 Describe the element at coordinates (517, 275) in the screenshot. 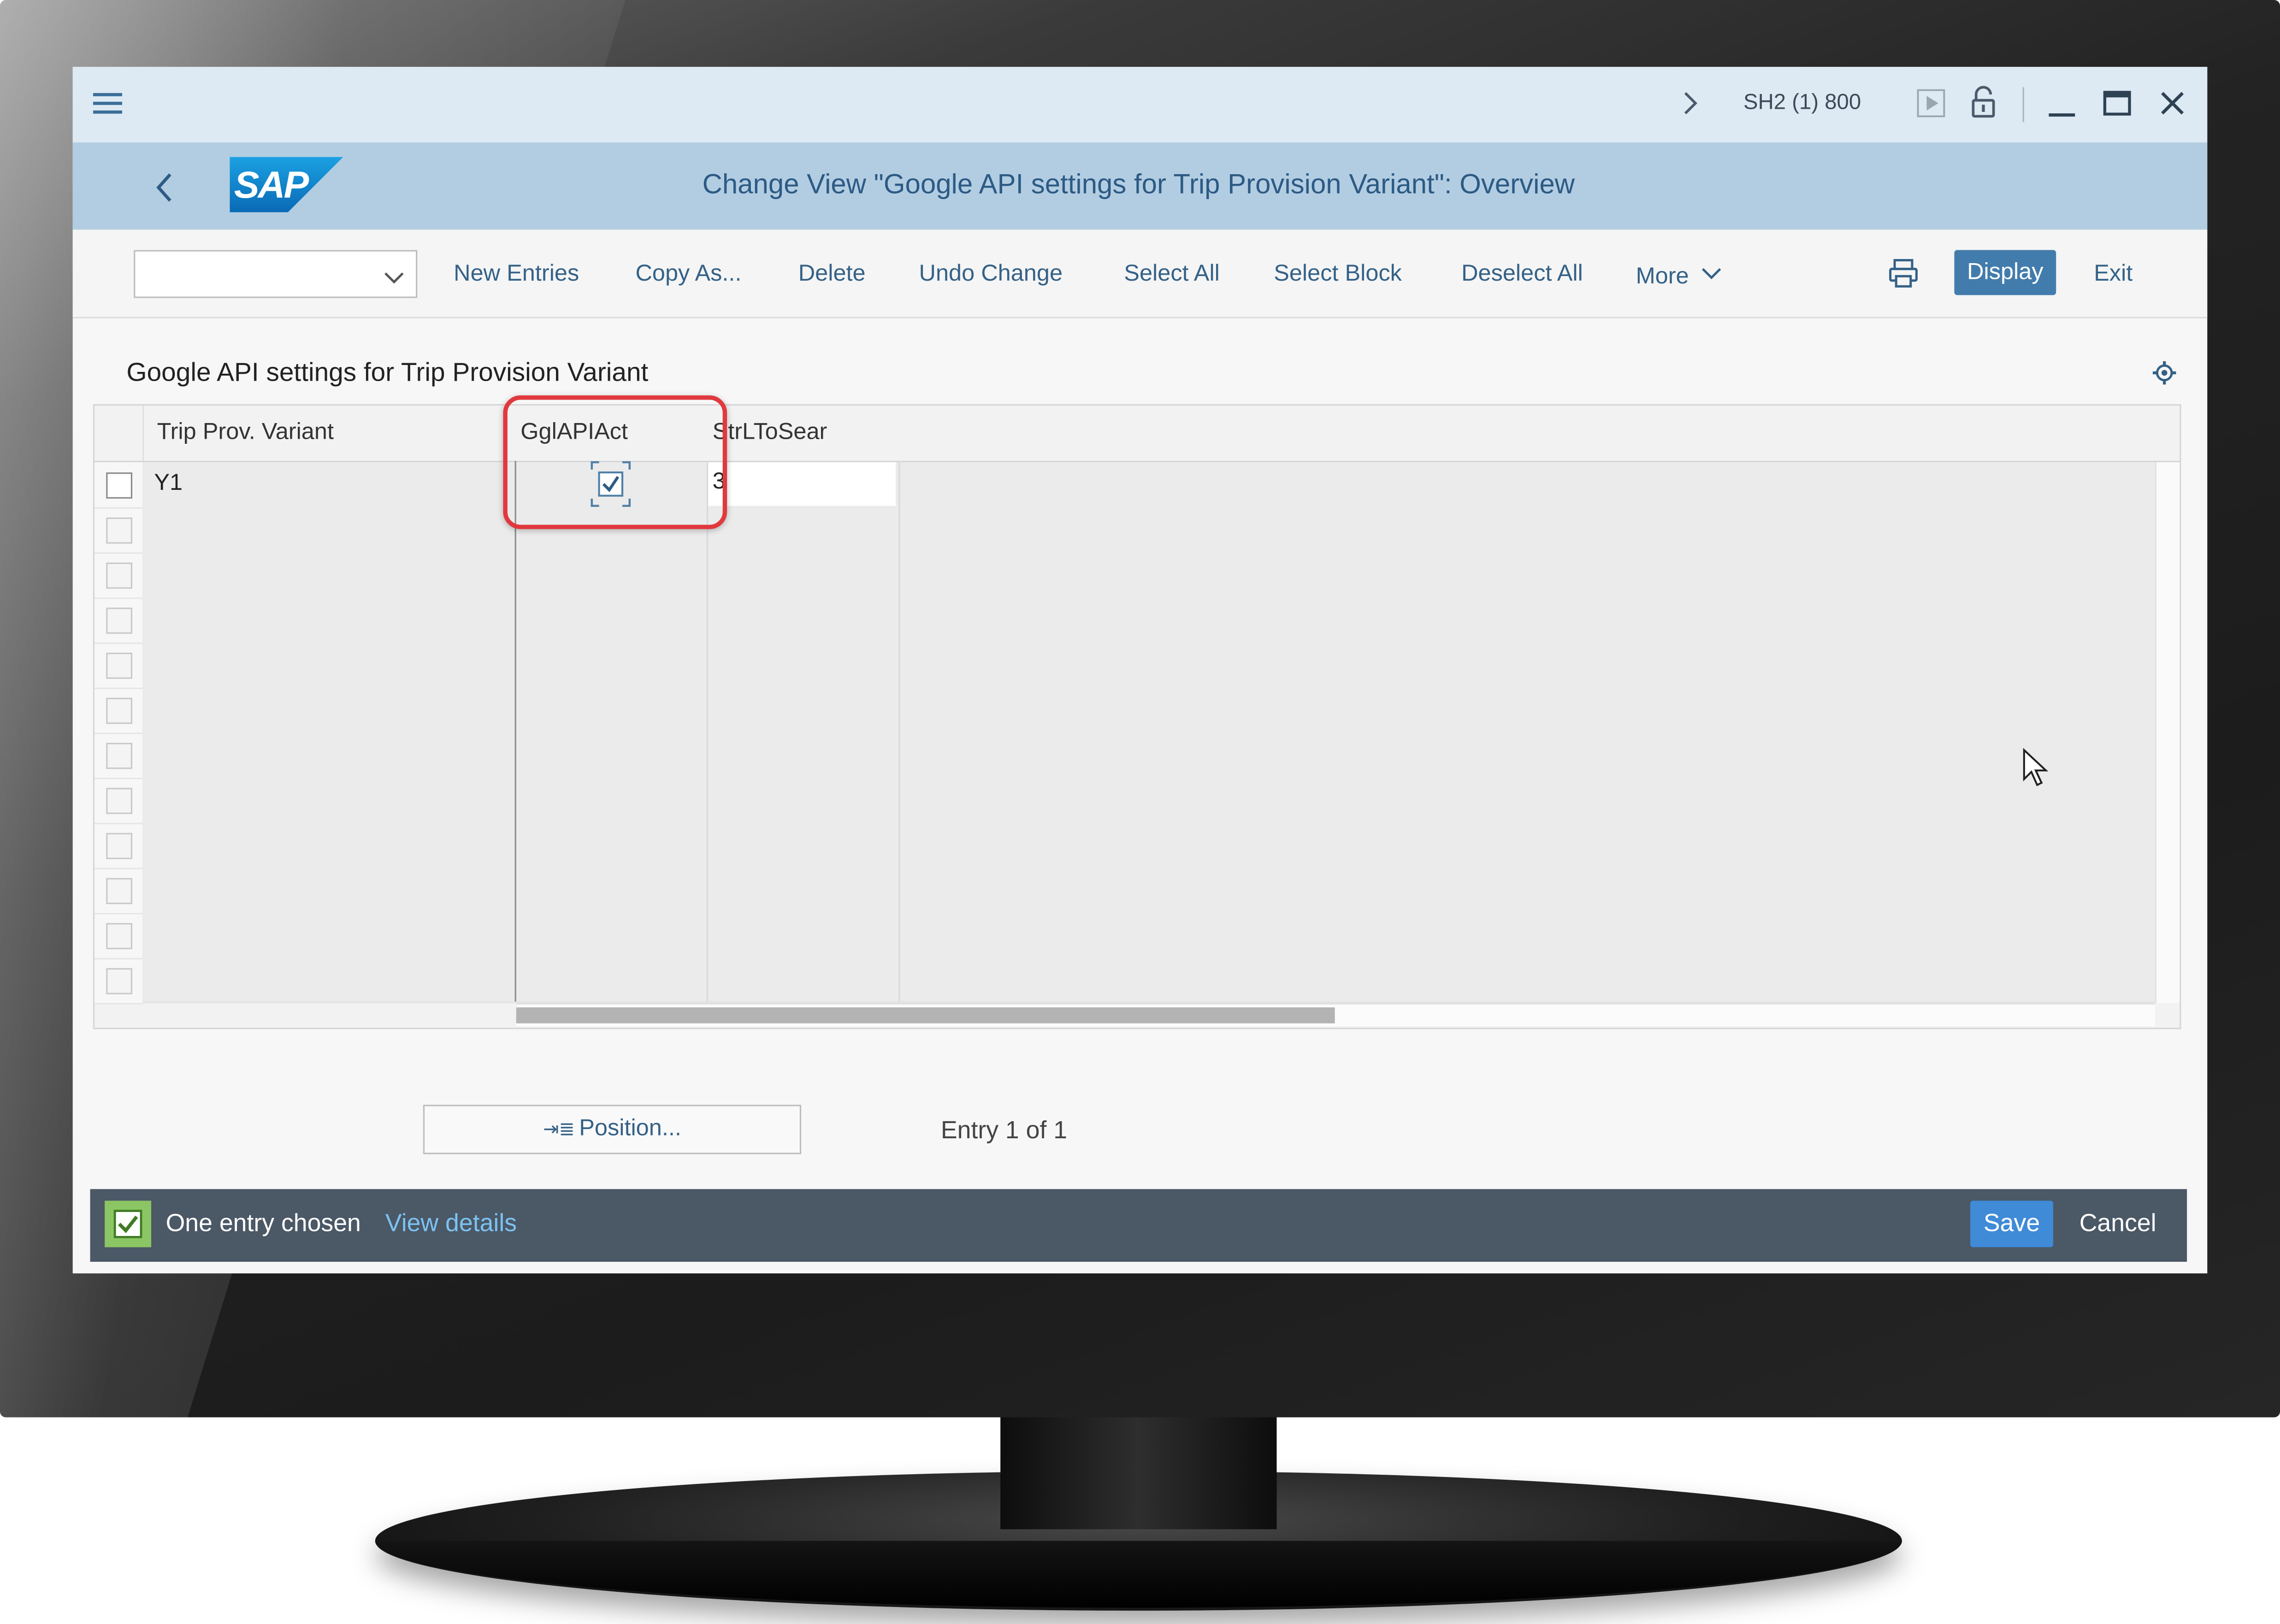

I see `new-entries-button: New Entries` at that location.